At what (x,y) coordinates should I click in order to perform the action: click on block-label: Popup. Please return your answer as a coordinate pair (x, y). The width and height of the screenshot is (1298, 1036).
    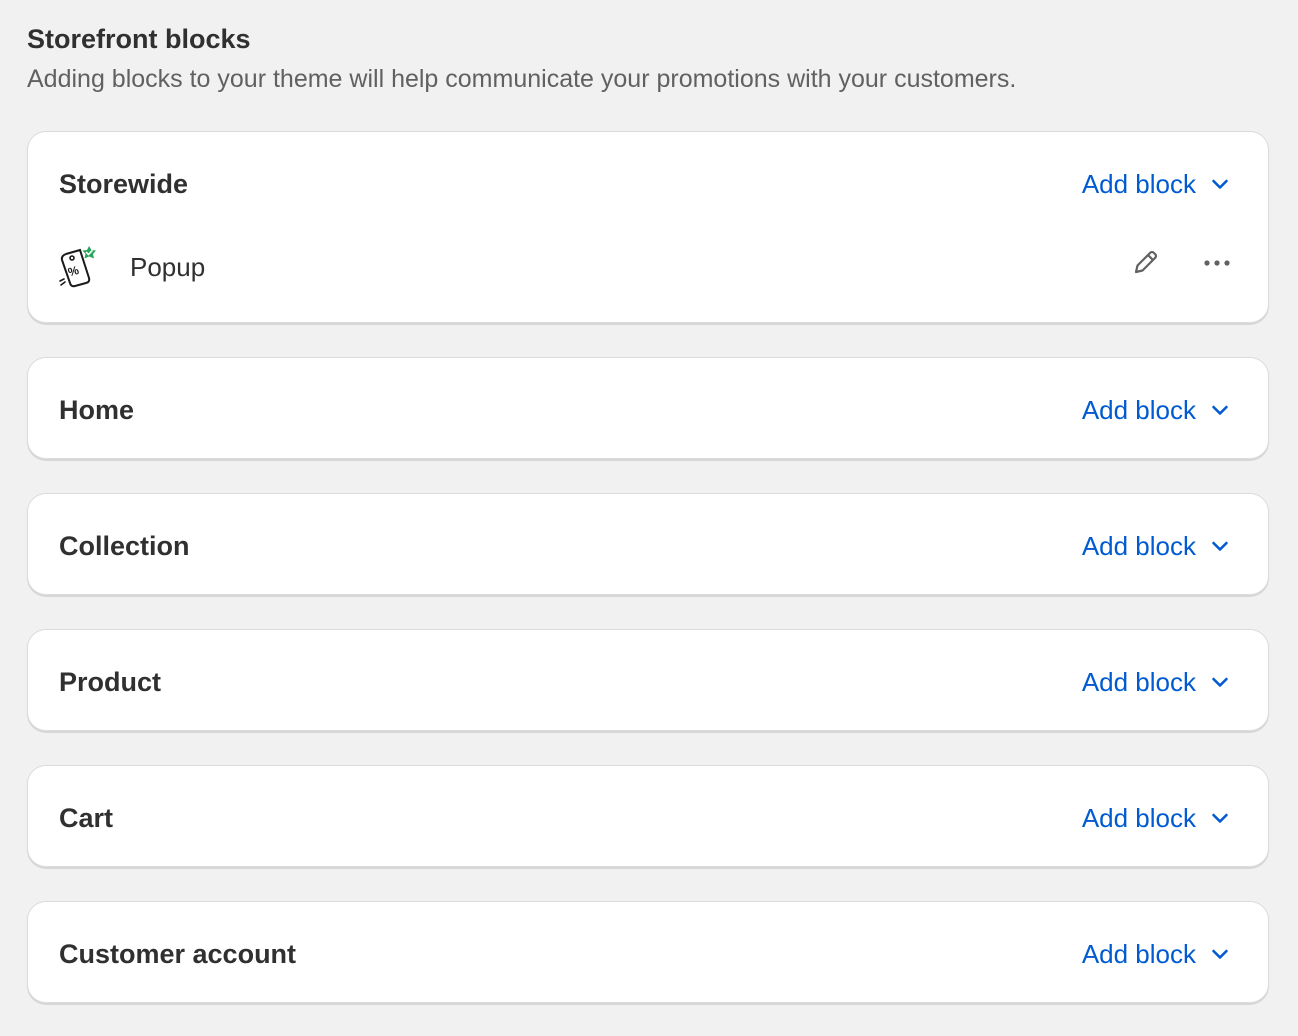
    Looking at the image, I should click on (168, 267).